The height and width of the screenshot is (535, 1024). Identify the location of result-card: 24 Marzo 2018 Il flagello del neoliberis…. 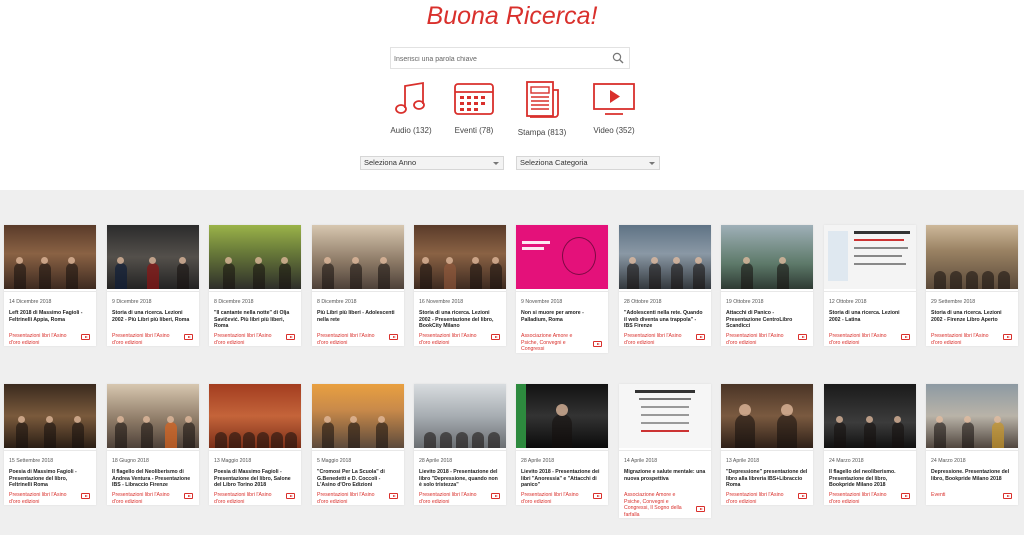
(870, 445).